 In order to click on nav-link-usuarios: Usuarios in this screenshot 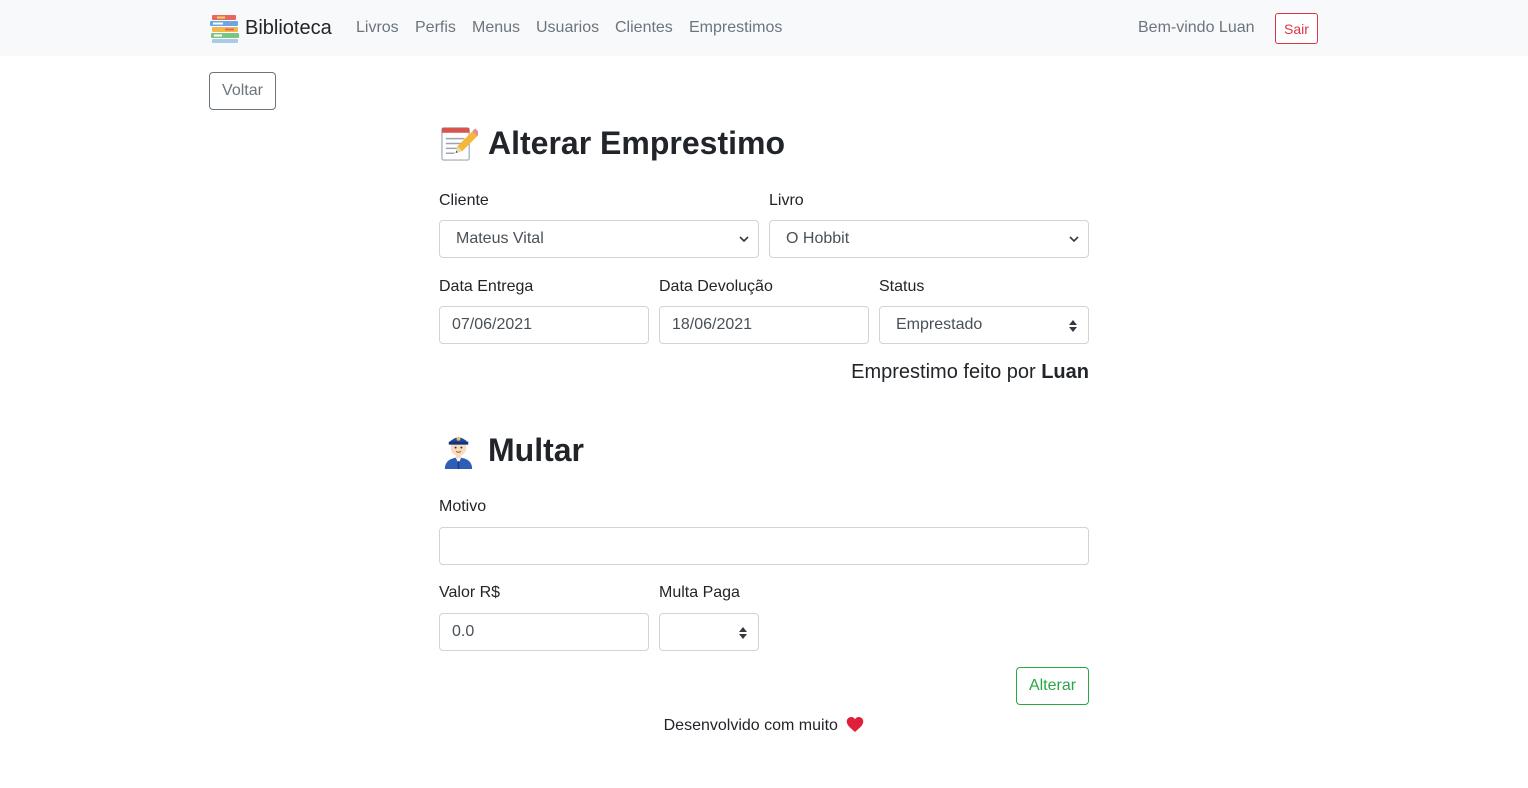, I will do `click(567, 28)`.